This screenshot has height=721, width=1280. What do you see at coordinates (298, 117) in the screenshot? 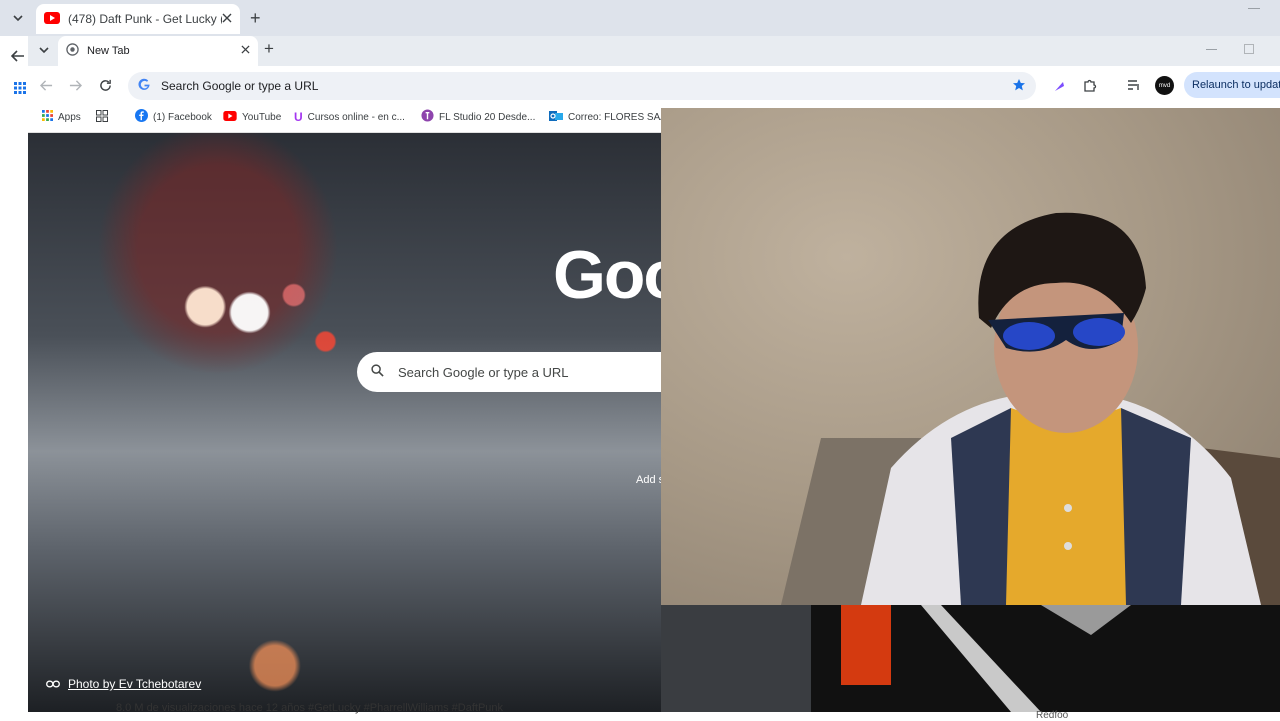
I see `udemy-icon: U` at bounding box center [298, 117].